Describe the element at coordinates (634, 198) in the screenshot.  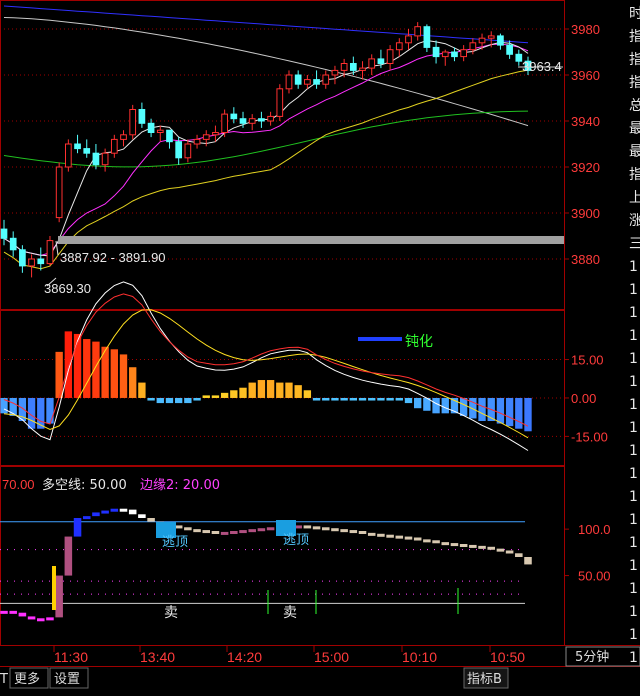
I see `right-panel-char: 上` at that location.